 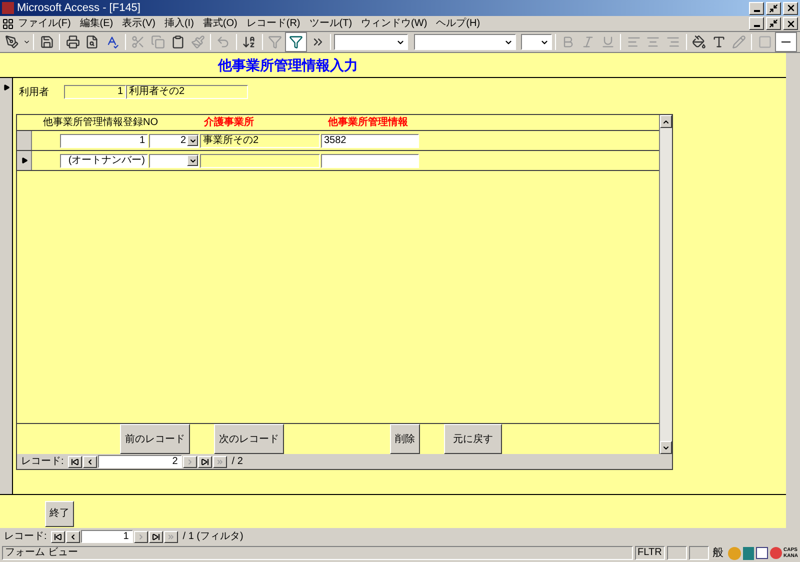 I want to click on menu-item: ウィンドウ(W), so click(x=394, y=23).